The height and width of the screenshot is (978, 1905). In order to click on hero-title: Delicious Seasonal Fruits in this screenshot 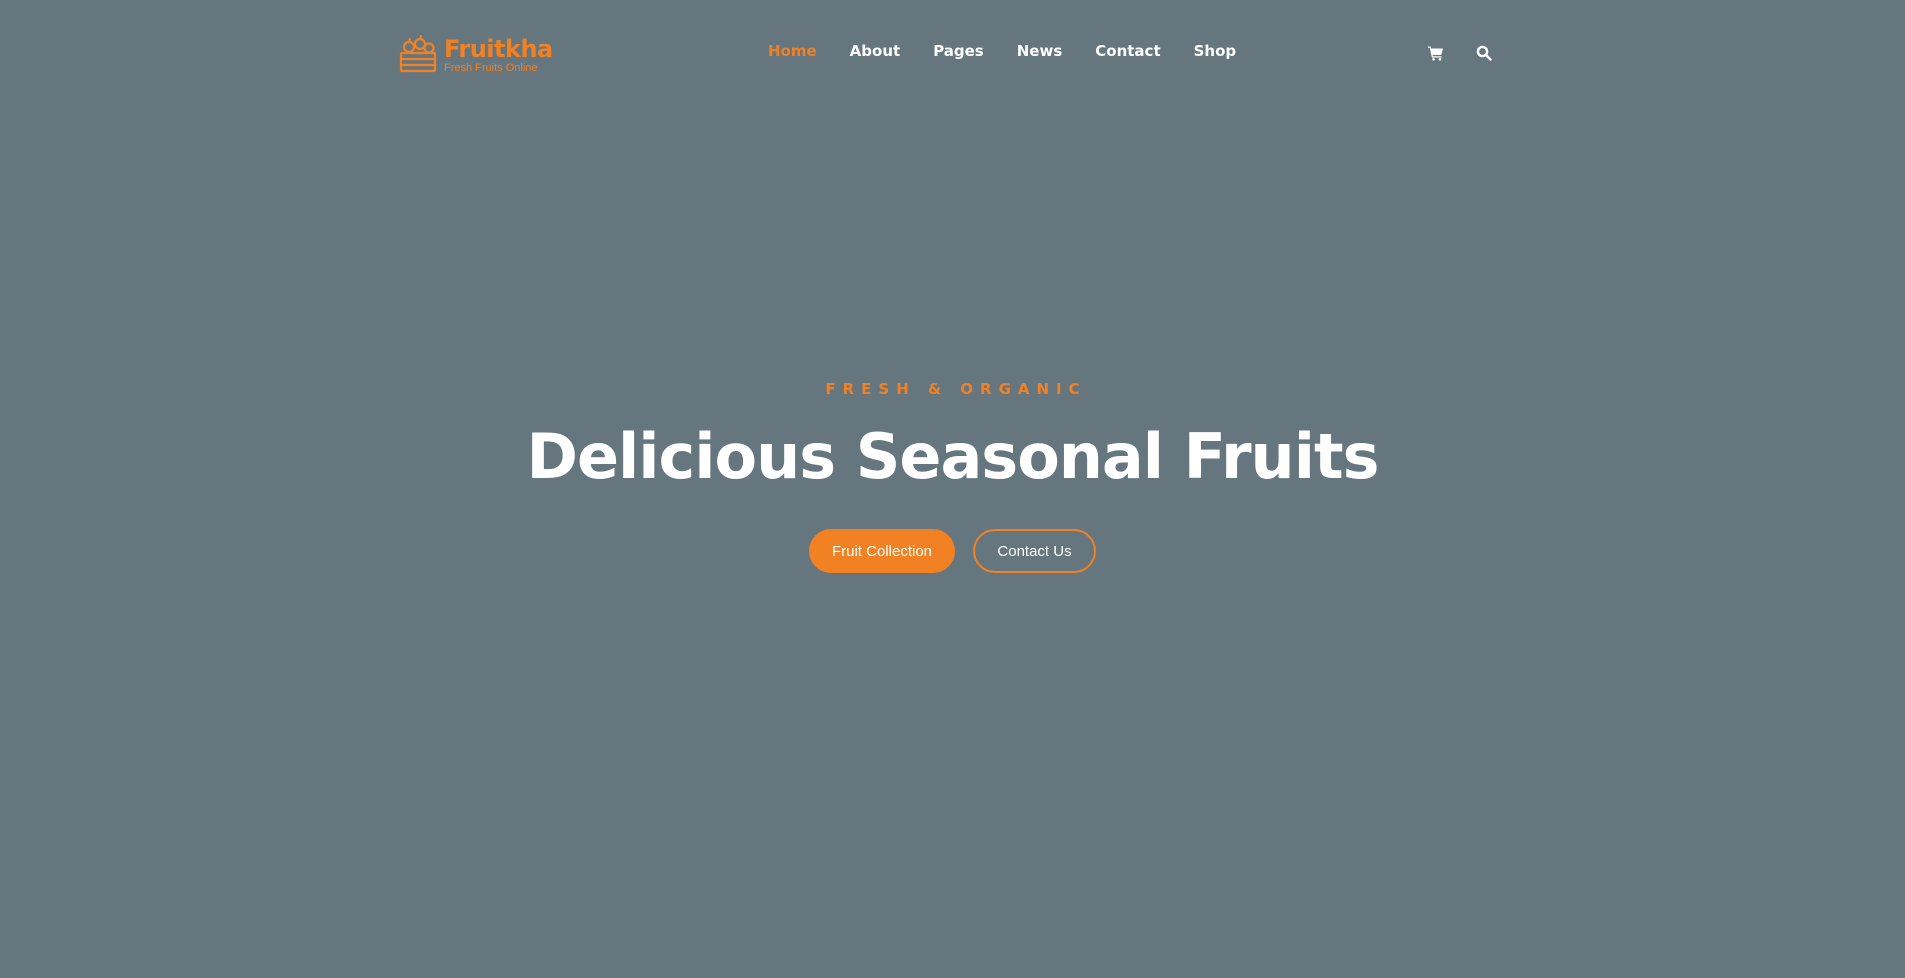, I will do `click(953, 456)`.